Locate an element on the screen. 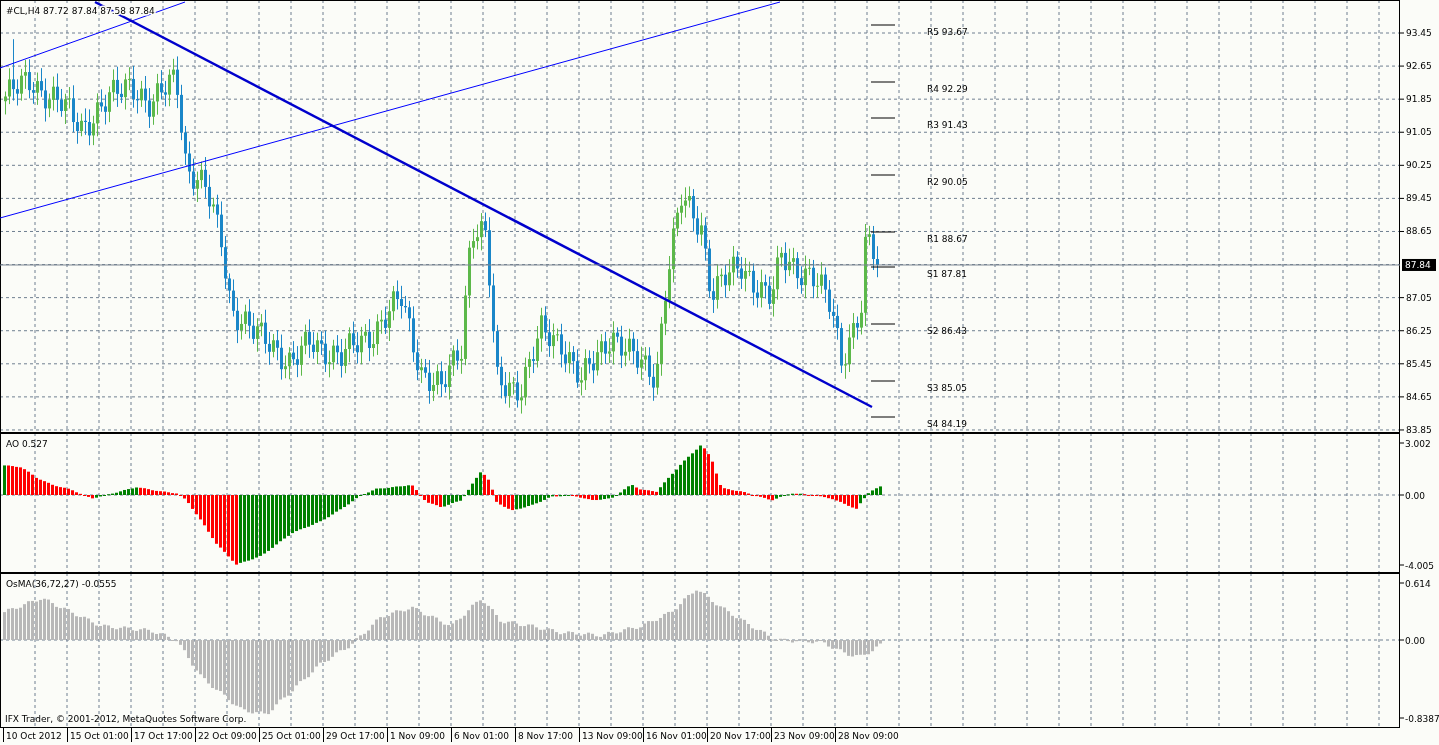 Image resolution: width=1439 pixels, height=745 pixels. price-label: 88.65 is located at coordinates (1419, 231).